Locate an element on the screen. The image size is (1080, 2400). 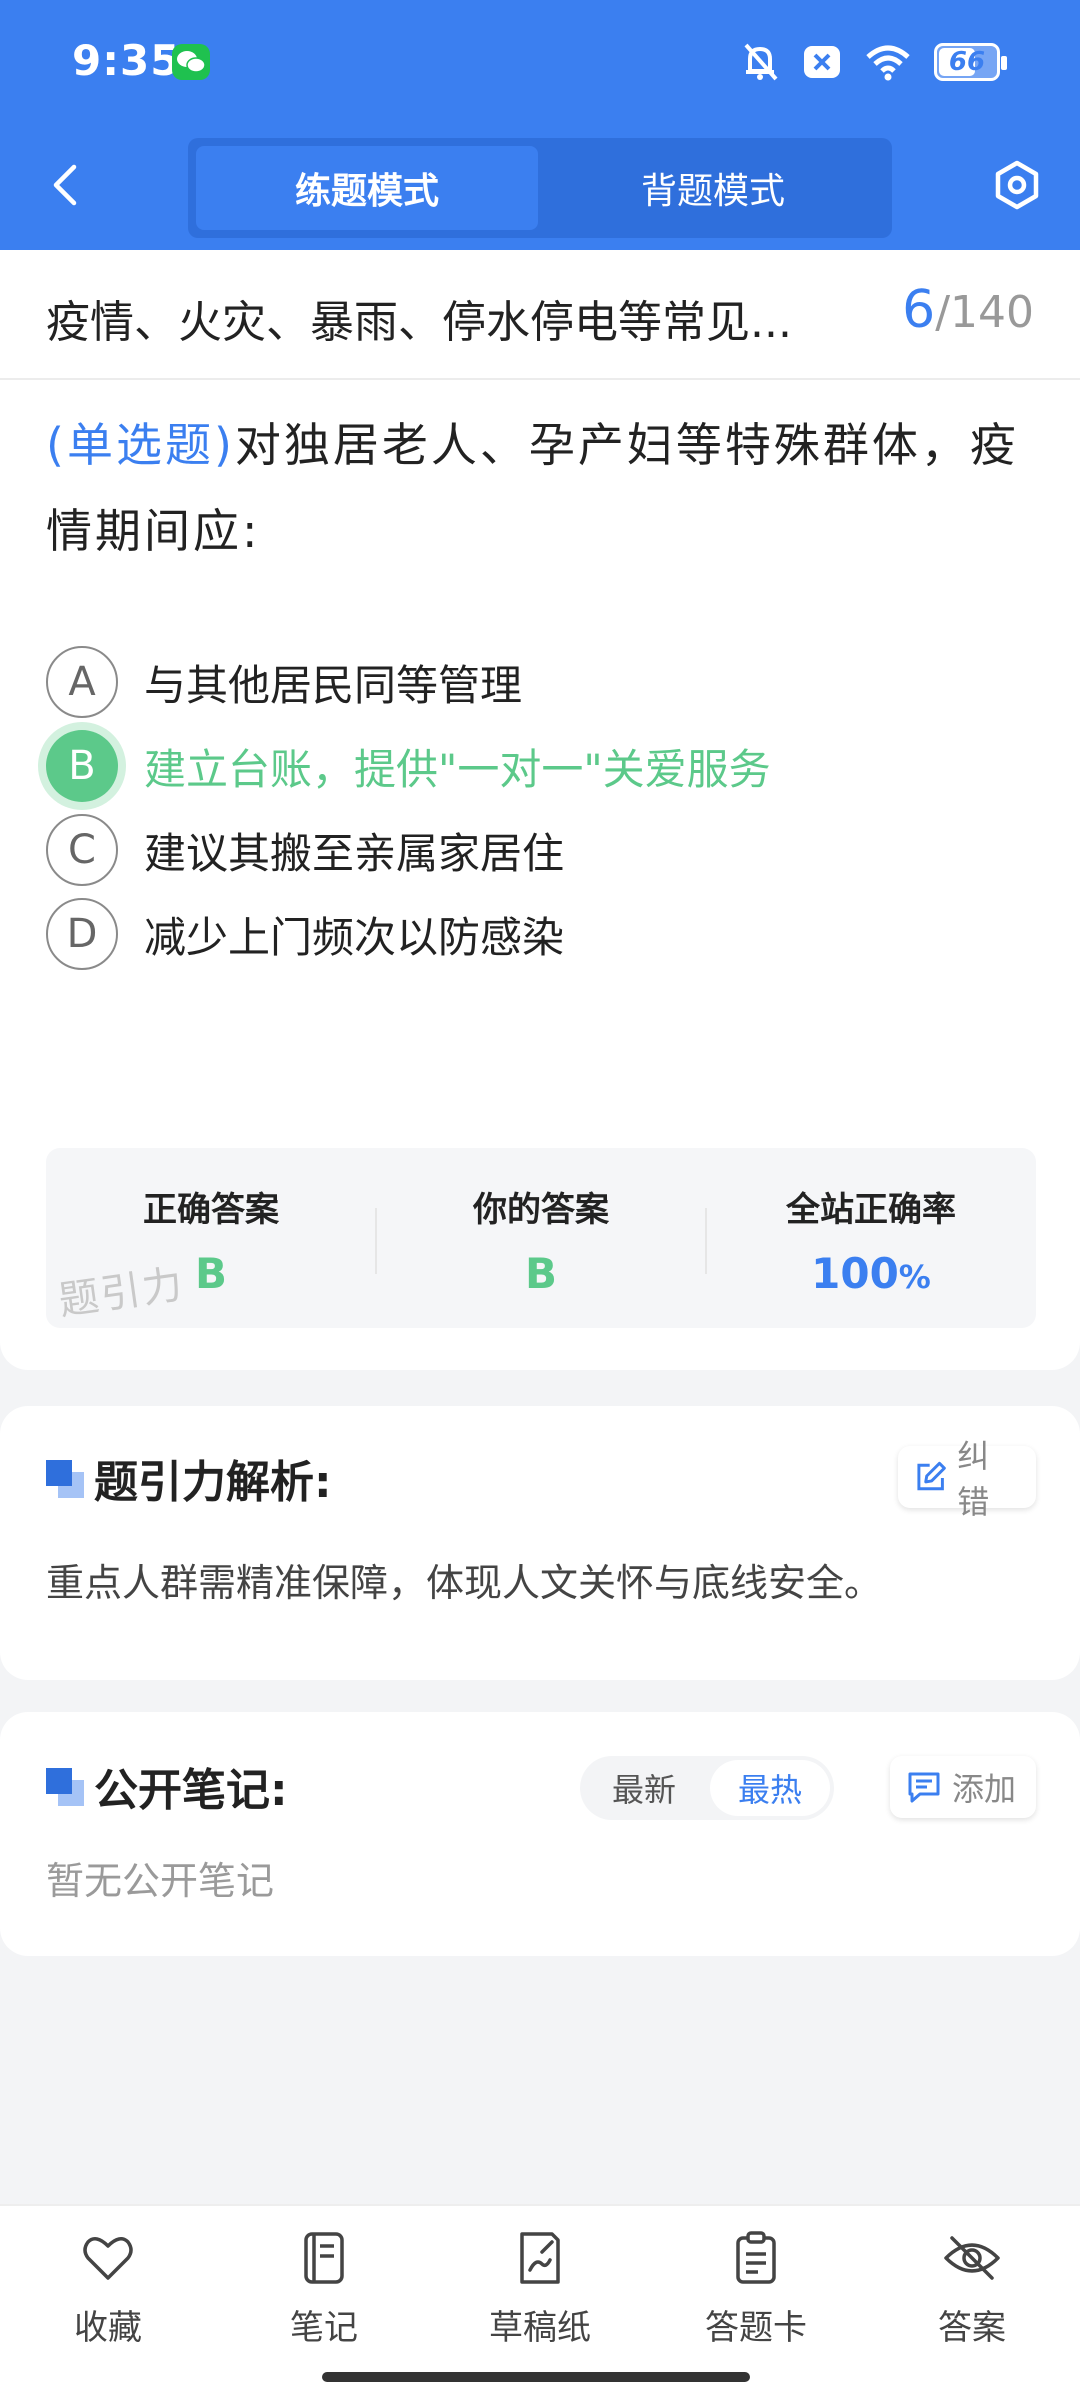
correct-rate-label: 全站正确率 is located at coordinates (871, 1210).